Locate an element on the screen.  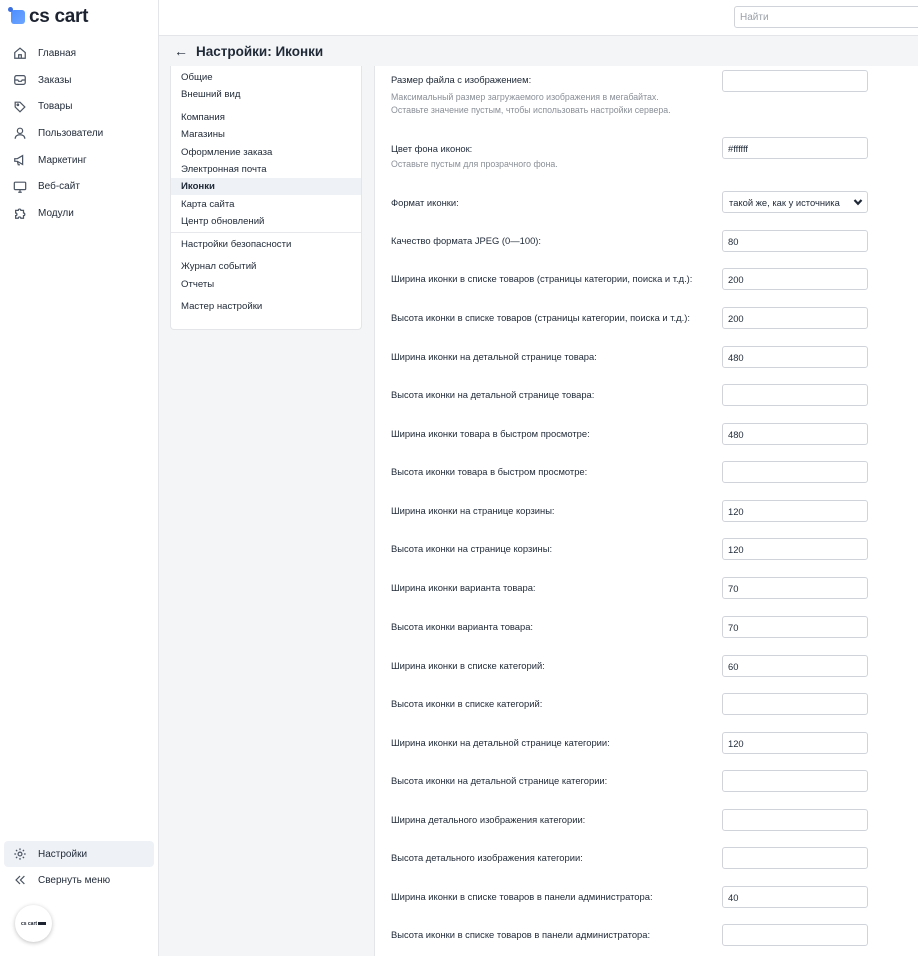
sidebar-item-orders: Заказы is located at coordinates (79, 80).